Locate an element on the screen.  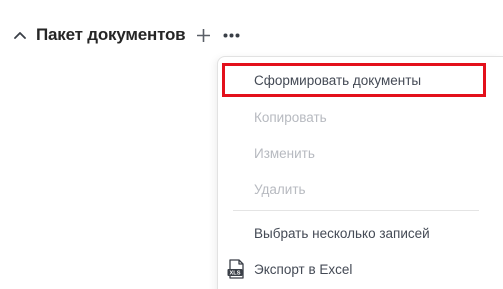
menu-item-edit: Изменить is located at coordinates (360, 153).